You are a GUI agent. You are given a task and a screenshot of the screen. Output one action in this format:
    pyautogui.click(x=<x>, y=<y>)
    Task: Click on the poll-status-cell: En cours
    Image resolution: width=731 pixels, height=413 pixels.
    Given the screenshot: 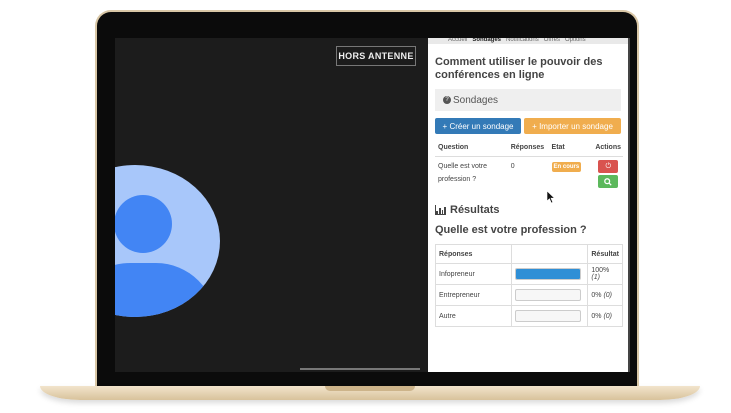 What is the action you would take?
    pyautogui.click(x=571, y=174)
    